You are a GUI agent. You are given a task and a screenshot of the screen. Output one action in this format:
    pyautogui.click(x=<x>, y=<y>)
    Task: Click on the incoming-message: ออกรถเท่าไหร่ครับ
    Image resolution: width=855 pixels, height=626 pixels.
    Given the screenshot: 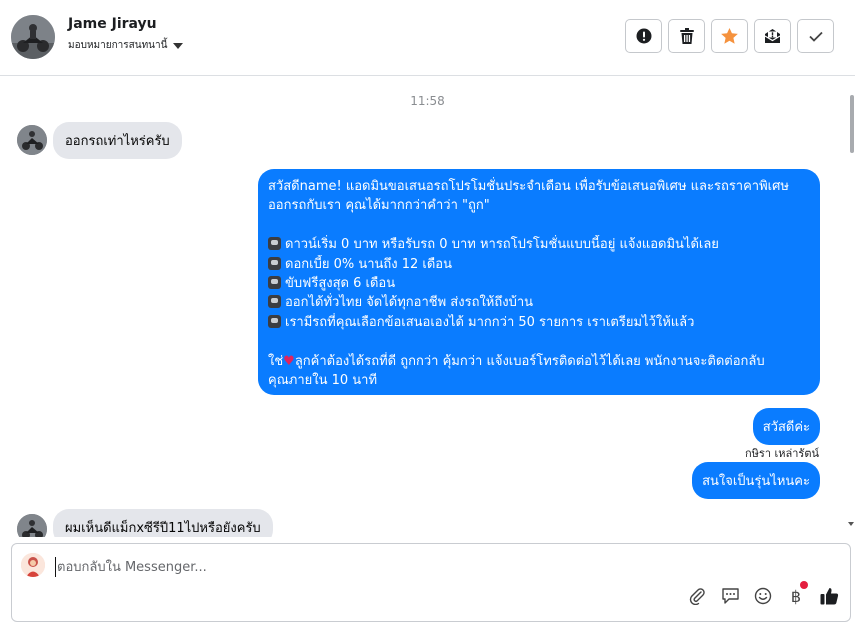 What is the action you would take?
    pyautogui.click(x=117, y=140)
    